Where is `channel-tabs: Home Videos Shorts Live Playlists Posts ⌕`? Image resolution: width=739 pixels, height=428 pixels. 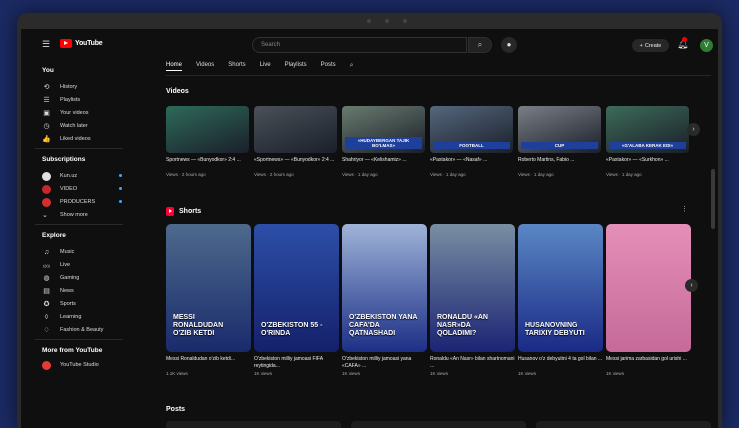
channel-tabs: Home Videos Shorts Live Playlists Posts ⌕ is located at coordinates (260, 66).